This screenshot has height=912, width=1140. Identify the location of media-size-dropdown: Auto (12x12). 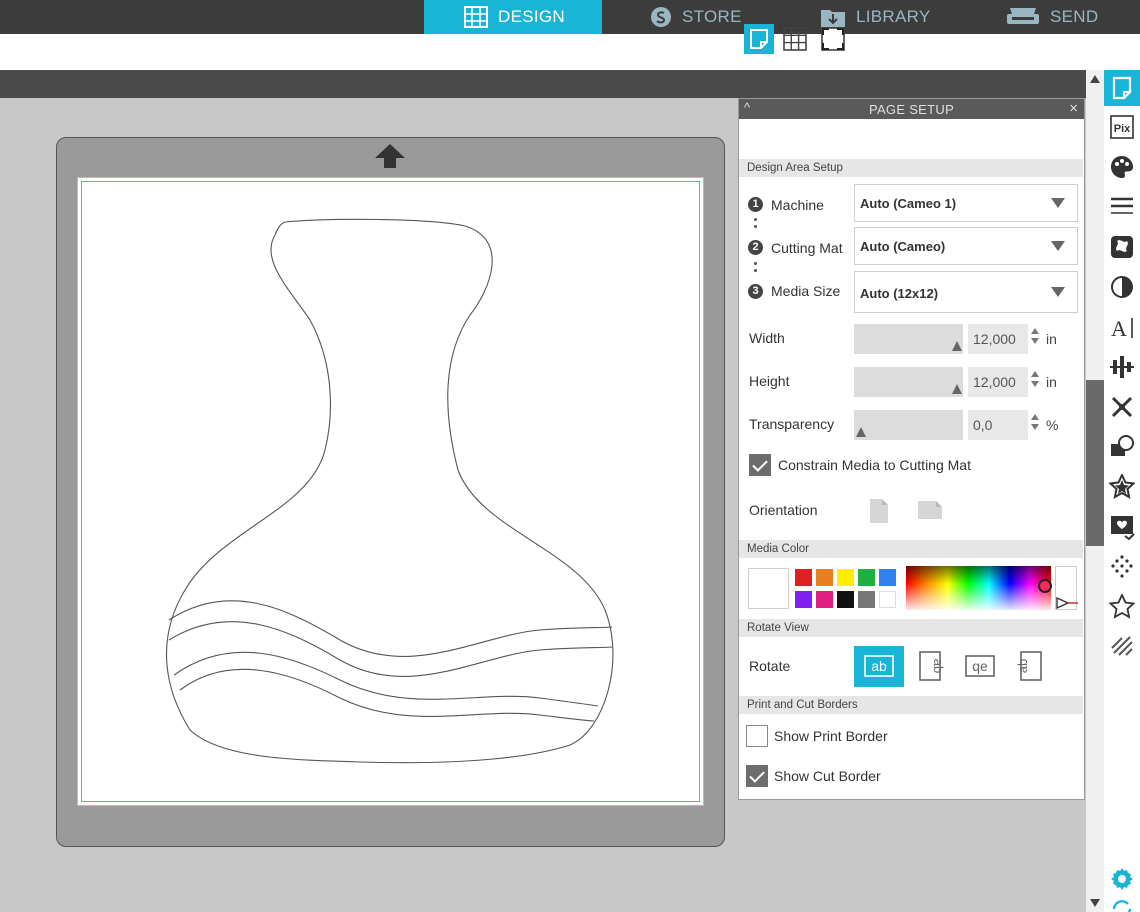
(966, 292).